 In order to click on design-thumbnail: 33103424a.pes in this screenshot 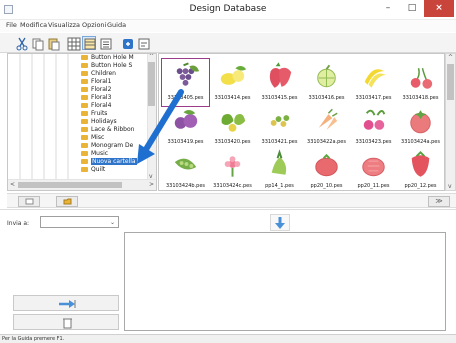, I will do `click(420, 126)`.